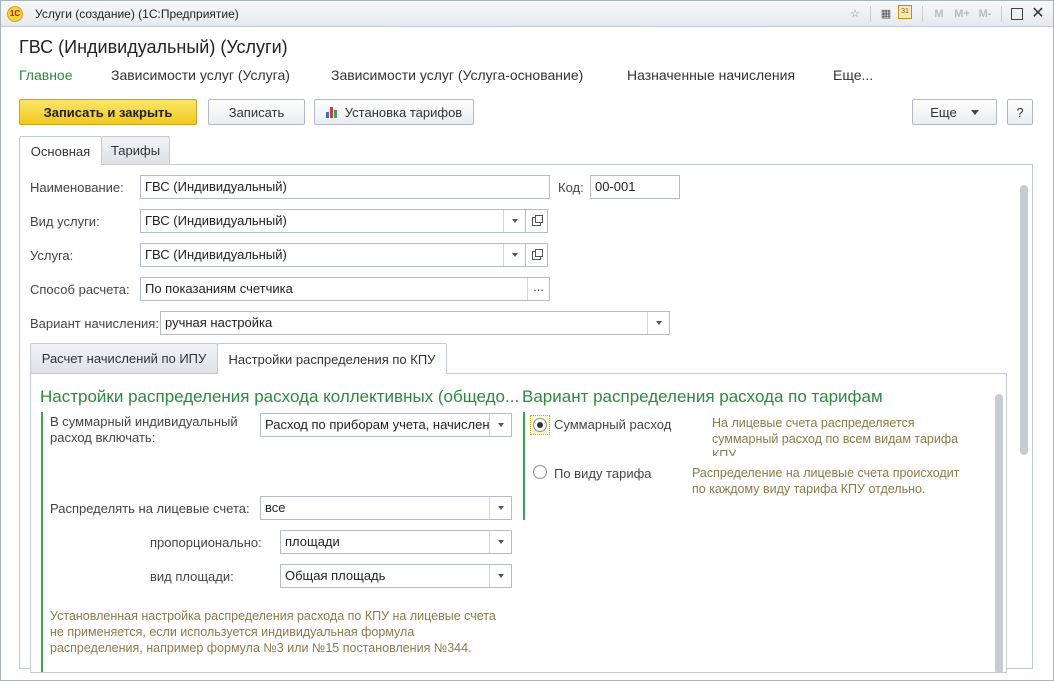 This screenshot has width=1054, height=681. What do you see at coordinates (332, 358) in the screenshot?
I see `tab-kpu-settings: Настройки распределения по КПУ` at bounding box center [332, 358].